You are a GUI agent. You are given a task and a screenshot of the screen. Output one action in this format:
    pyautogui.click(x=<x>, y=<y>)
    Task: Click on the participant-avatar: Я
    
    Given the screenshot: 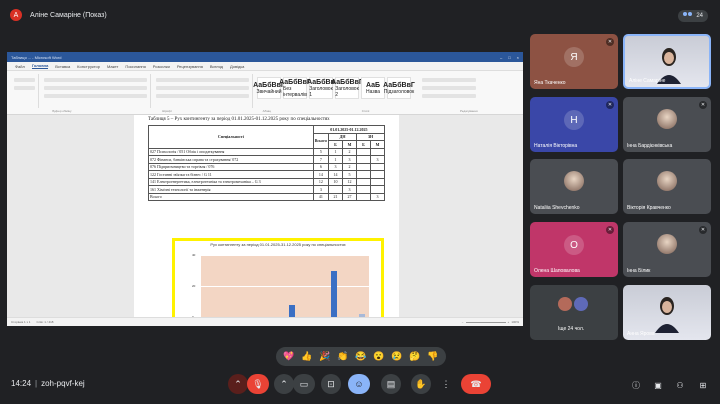 What is the action you would take?
    pyautogui.click(x=574, y=57)
    